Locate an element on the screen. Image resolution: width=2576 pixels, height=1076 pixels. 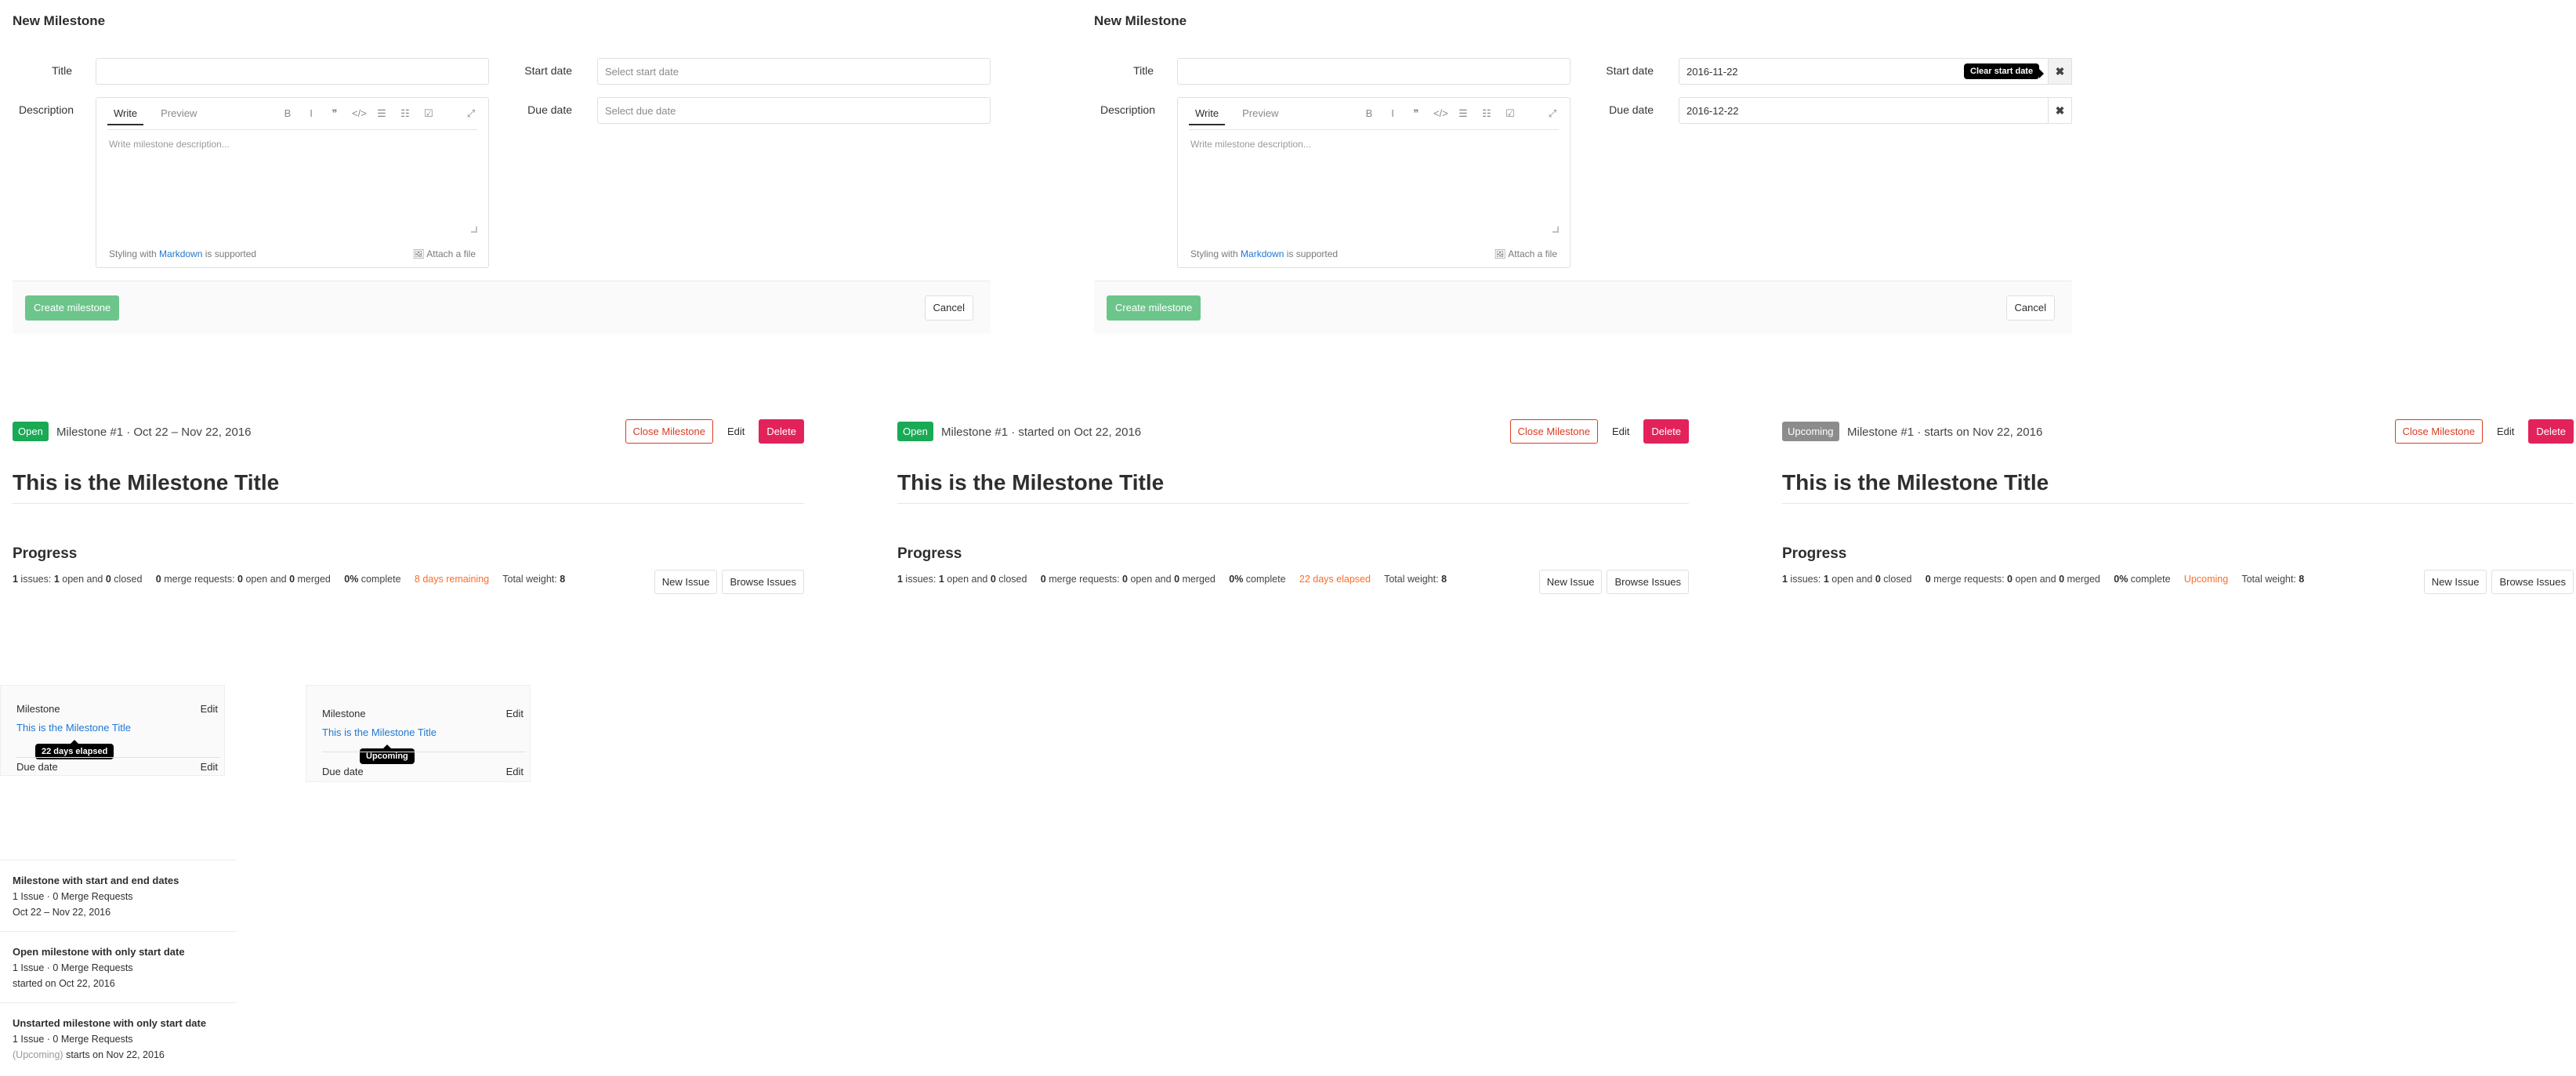
issue-actions: New Issue Browse Issues is located at coordinates (729, 582).